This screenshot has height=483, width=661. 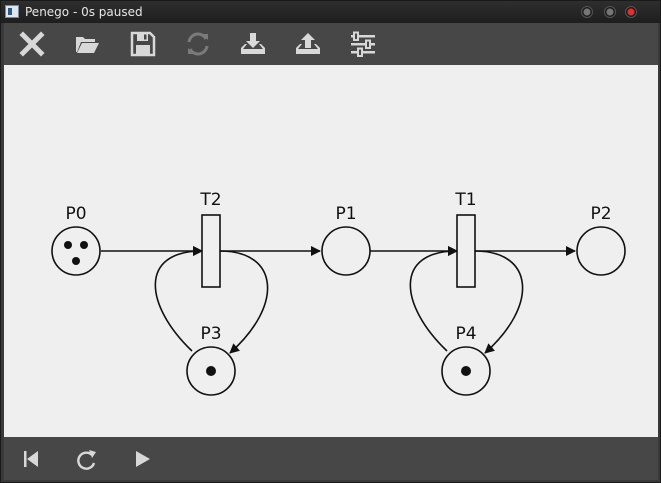 What do you see at coordinates (210, 239) in the screenshot?
I see `transition-t2: T2` at bounding box center [210, 239].